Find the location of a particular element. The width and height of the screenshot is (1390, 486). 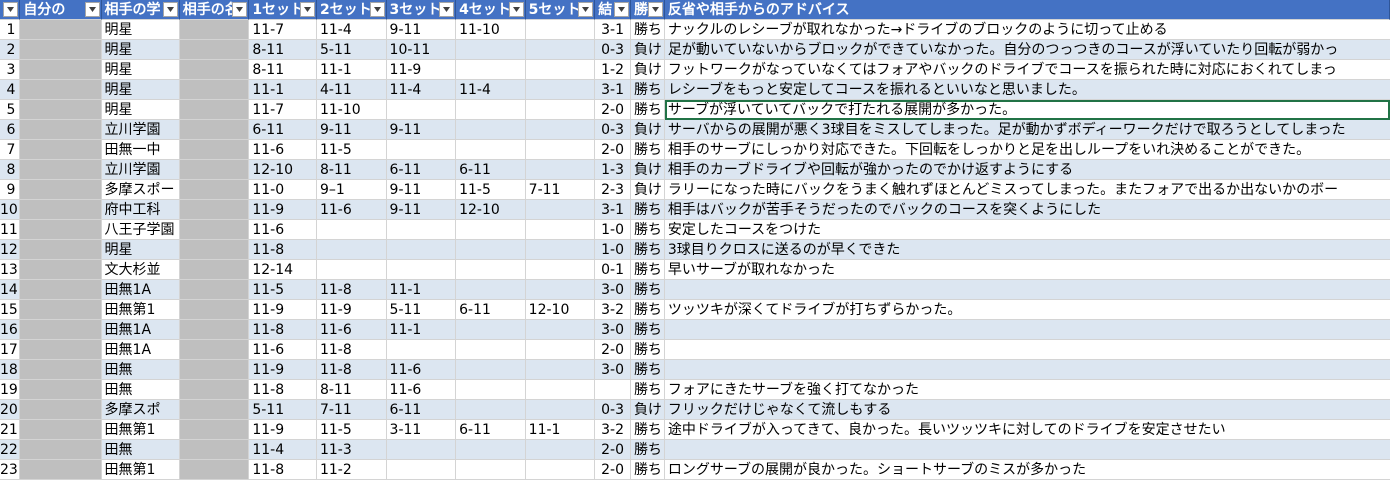

result-cell: 負け is located at coordinates (647, 410).